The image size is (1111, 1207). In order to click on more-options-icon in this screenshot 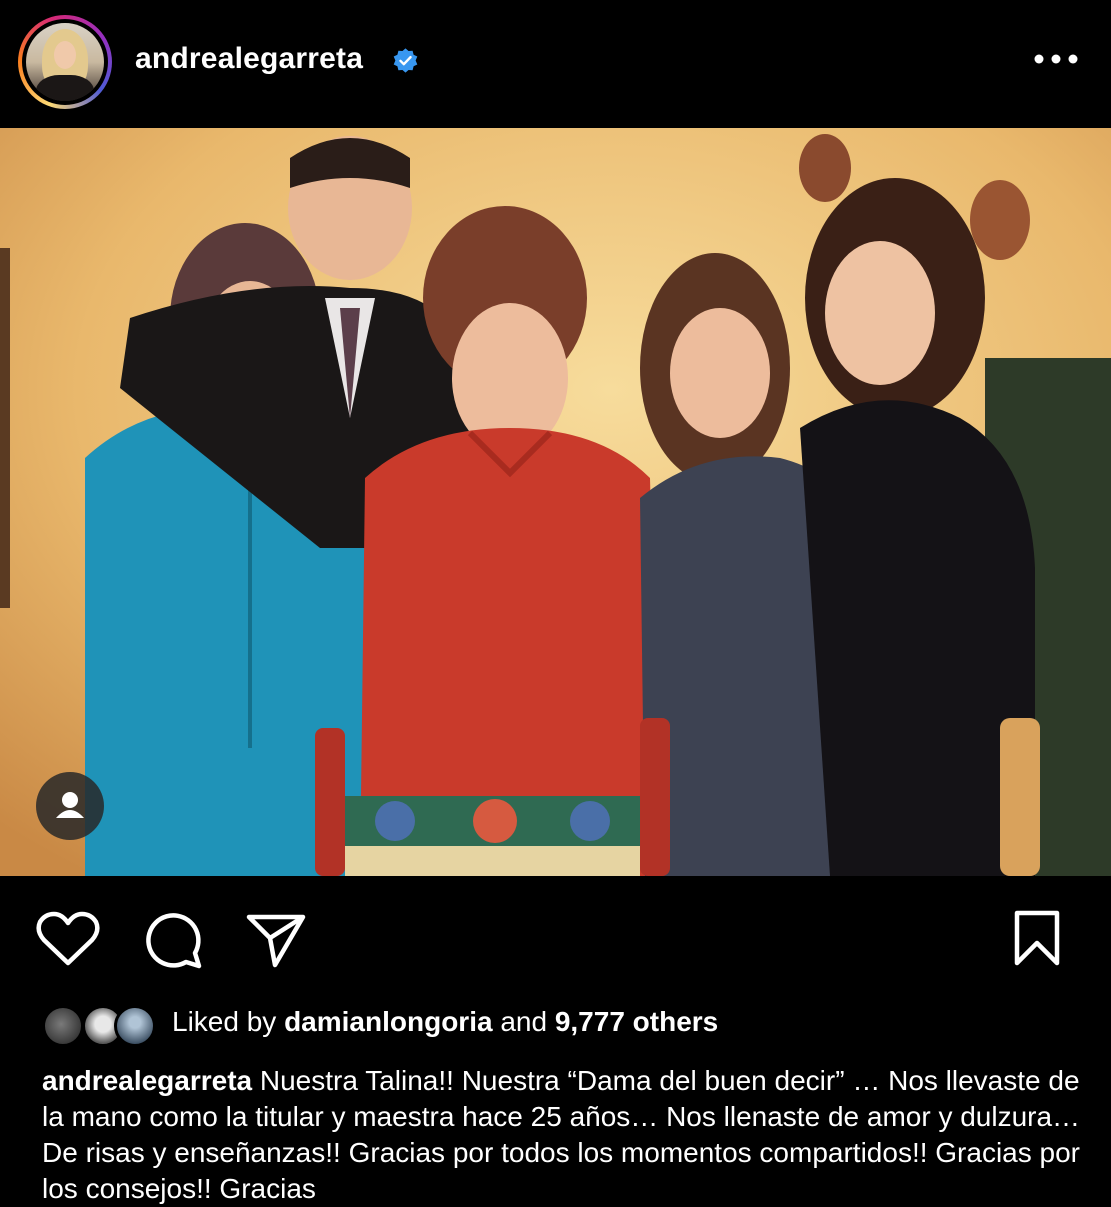, I will do `click(1056, 59)`.